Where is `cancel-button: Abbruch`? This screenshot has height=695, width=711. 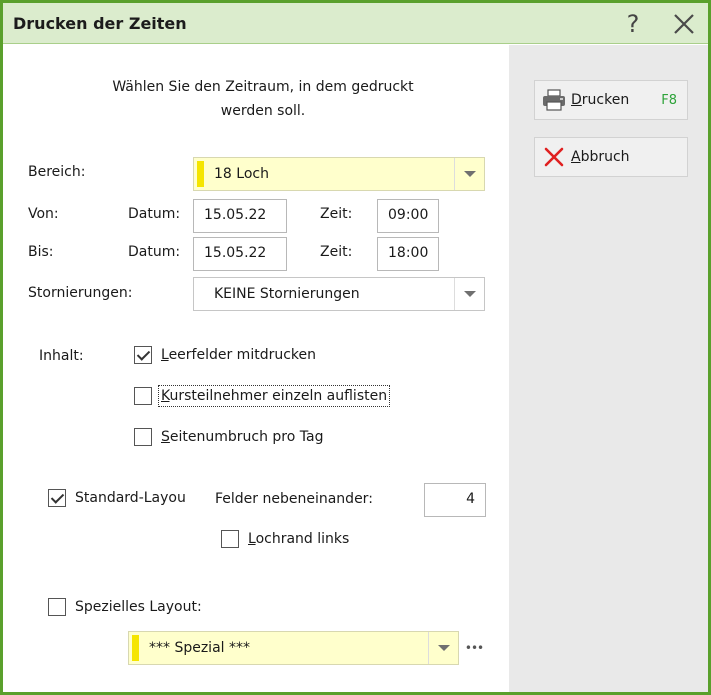 cancel-button: Abbruch is located at coordinates (611, 157).